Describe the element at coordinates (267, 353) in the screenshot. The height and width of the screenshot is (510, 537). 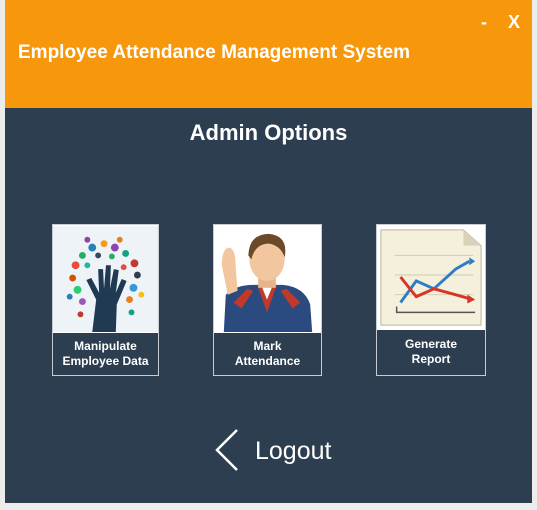
I see `tile-label: Mark Attendance` at that location.